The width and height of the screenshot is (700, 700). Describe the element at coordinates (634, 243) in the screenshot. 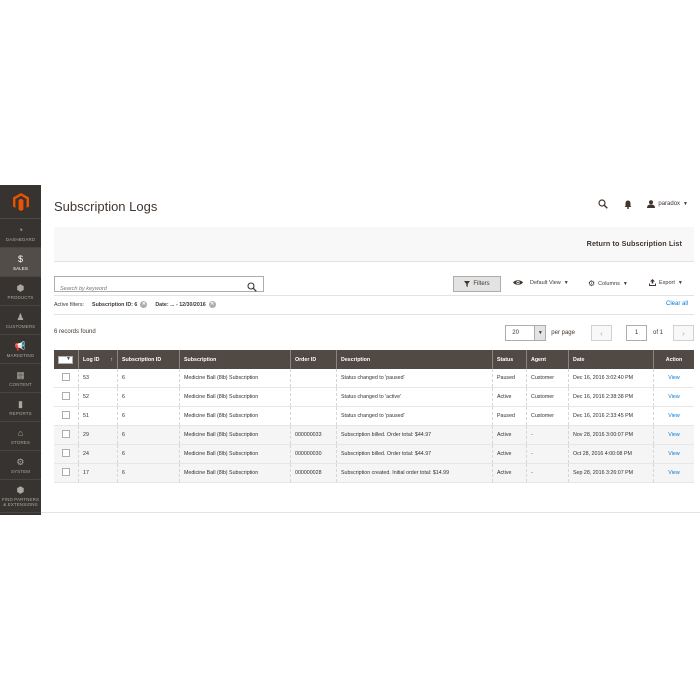

I see `return-to-subscription-list-button: Return to Subscription List` at that location.